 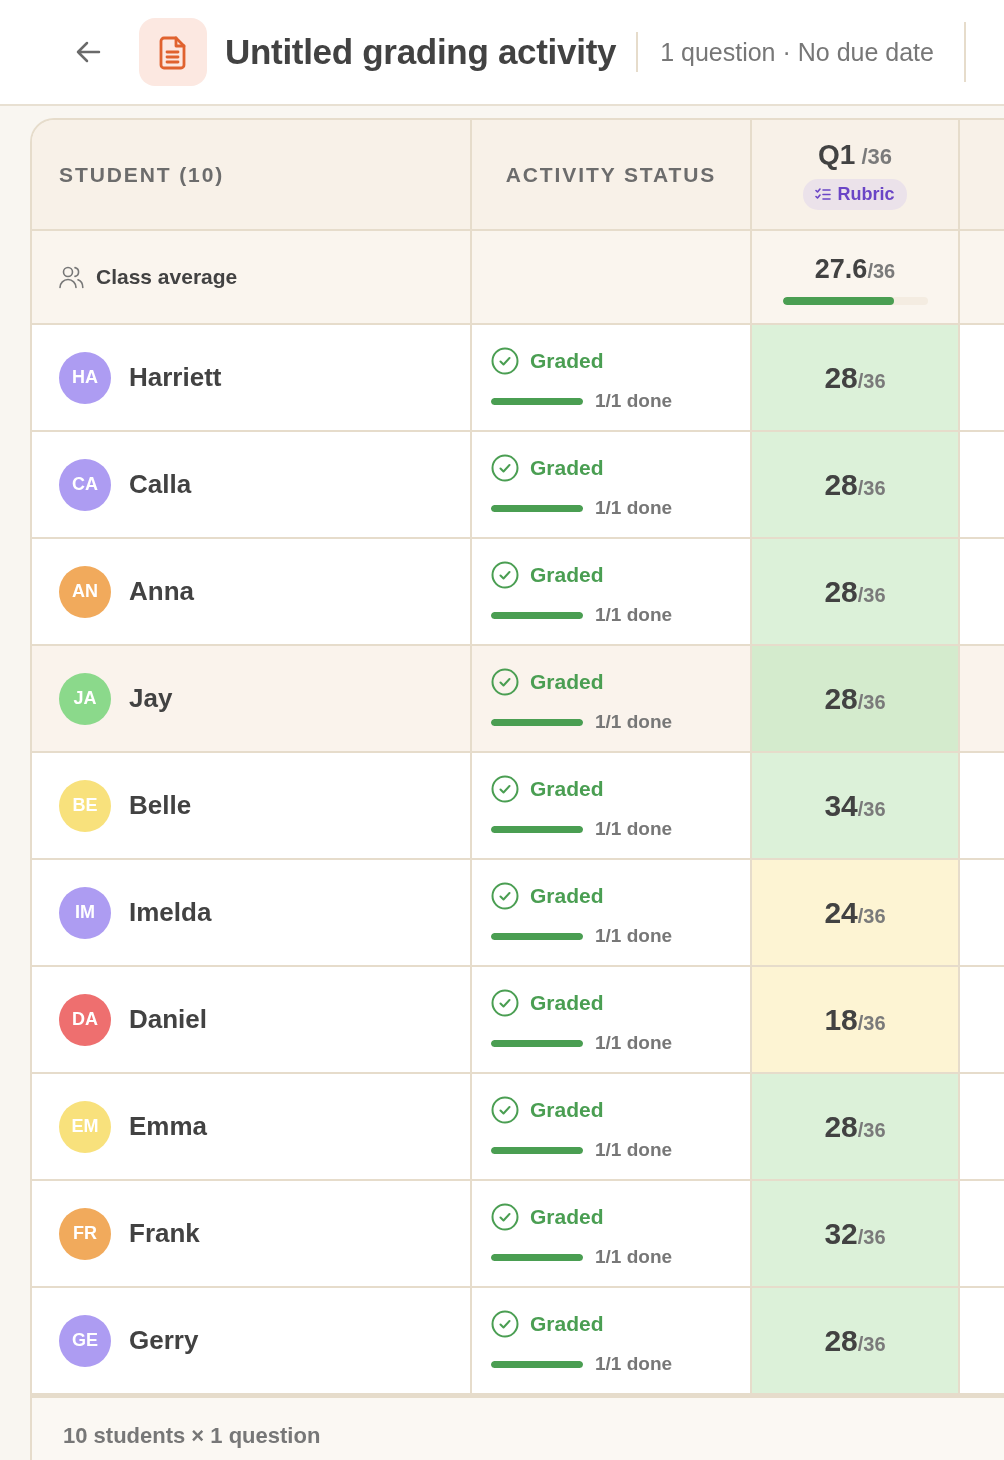 I want to click on student-row: JA Jay Graded 1/1 done 28/36, so click(x=518, y=699).